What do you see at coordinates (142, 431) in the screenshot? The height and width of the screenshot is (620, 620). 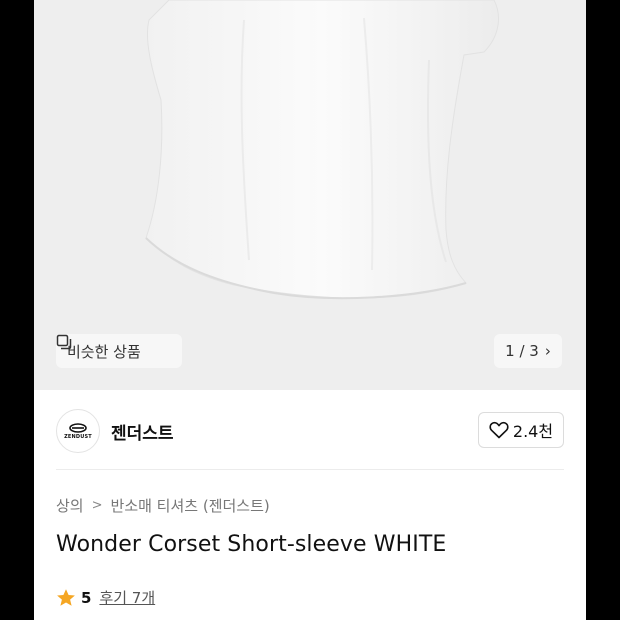 I see `brand-name: 젠더스트` at bounding box center [142, 431].